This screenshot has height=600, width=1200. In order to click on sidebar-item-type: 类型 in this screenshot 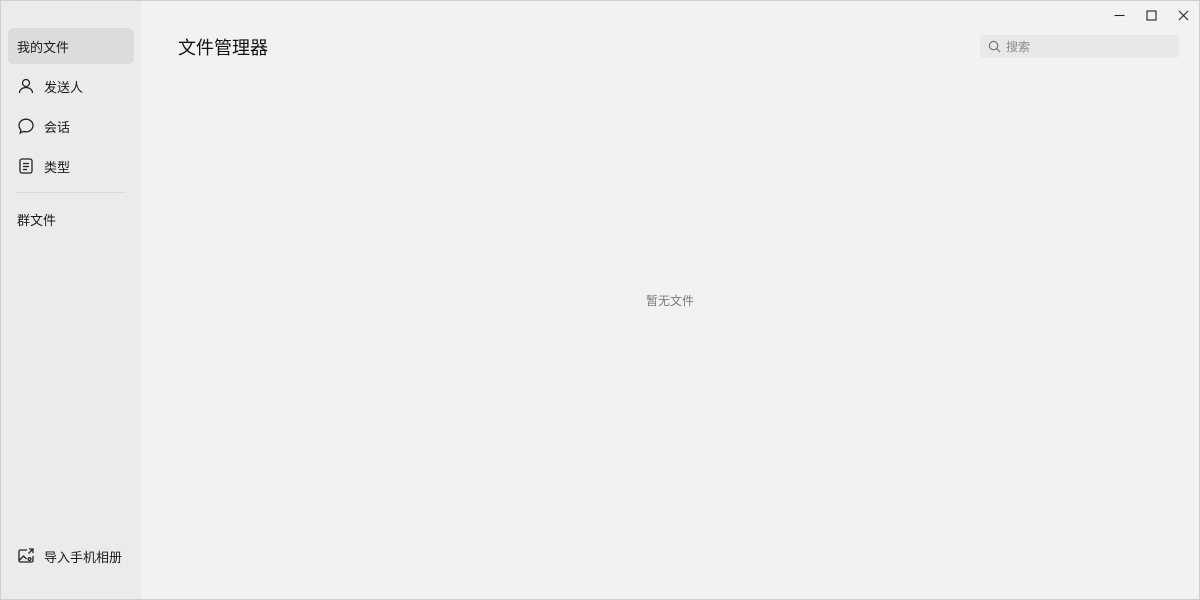, I will do `click(71, 166)`.